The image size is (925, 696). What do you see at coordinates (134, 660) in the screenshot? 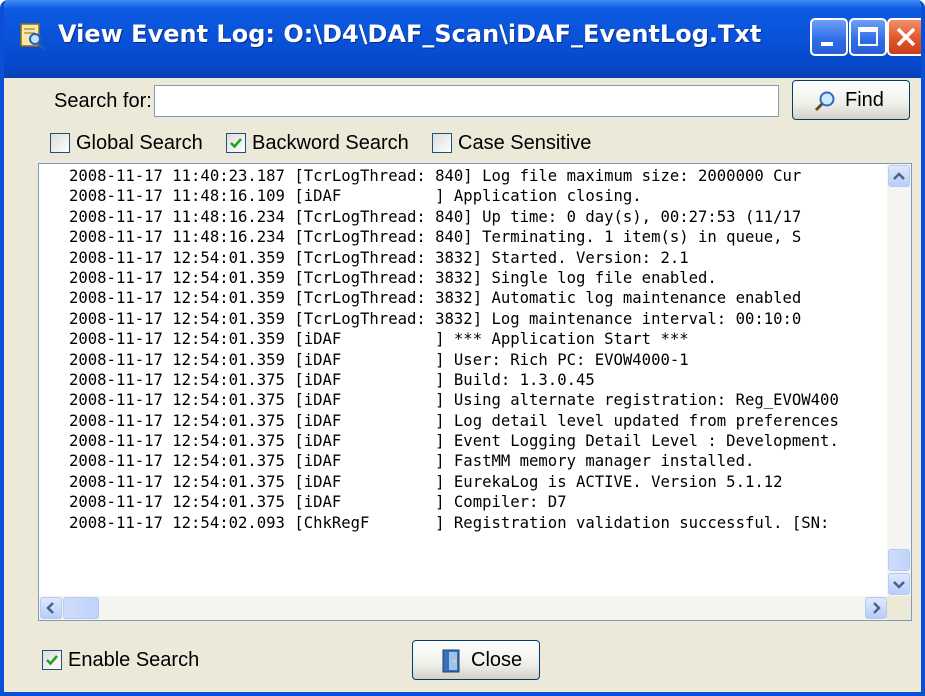
I see `enable-search-label: Enable Search` at bounding box center [134, 660].